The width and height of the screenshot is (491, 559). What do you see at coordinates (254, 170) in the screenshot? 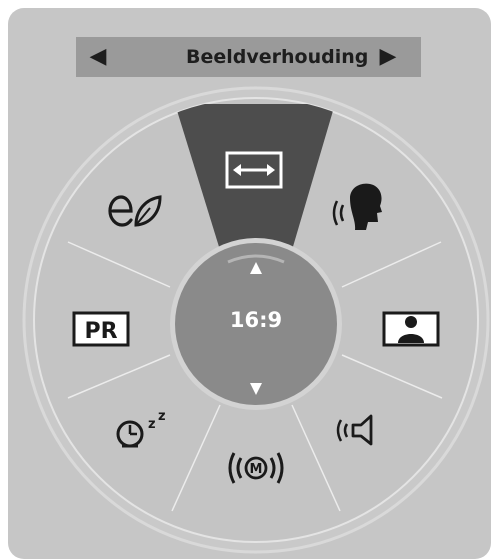
I see `double-arrow-icon` at bounding box center [254, 170].